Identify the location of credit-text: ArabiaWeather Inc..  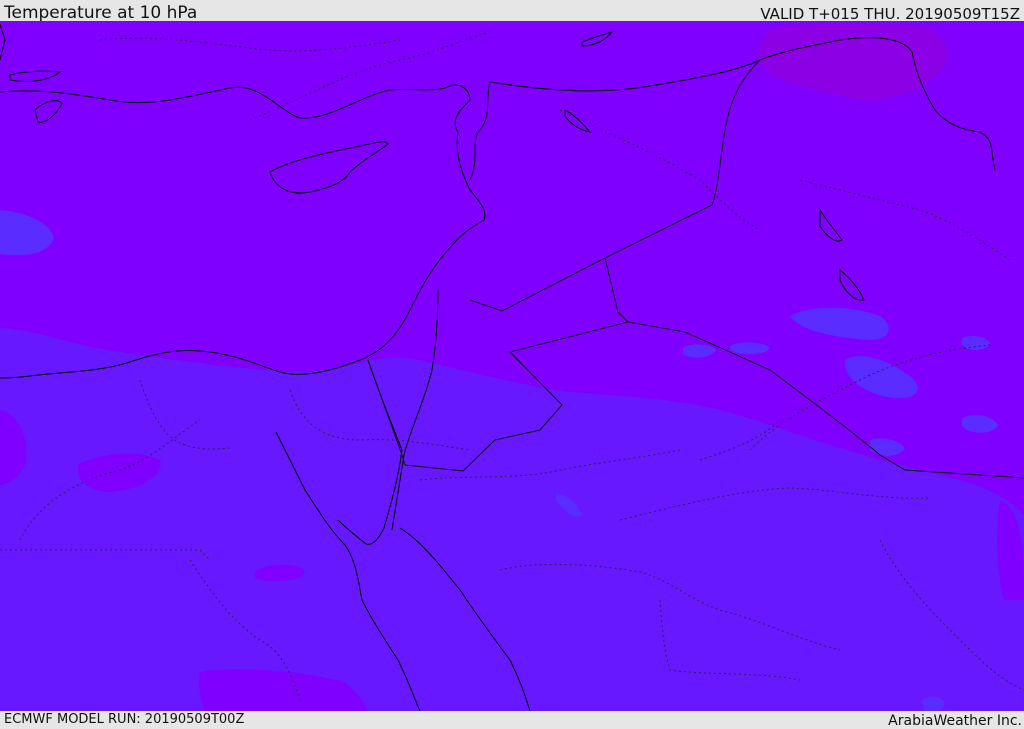
(955, 721).